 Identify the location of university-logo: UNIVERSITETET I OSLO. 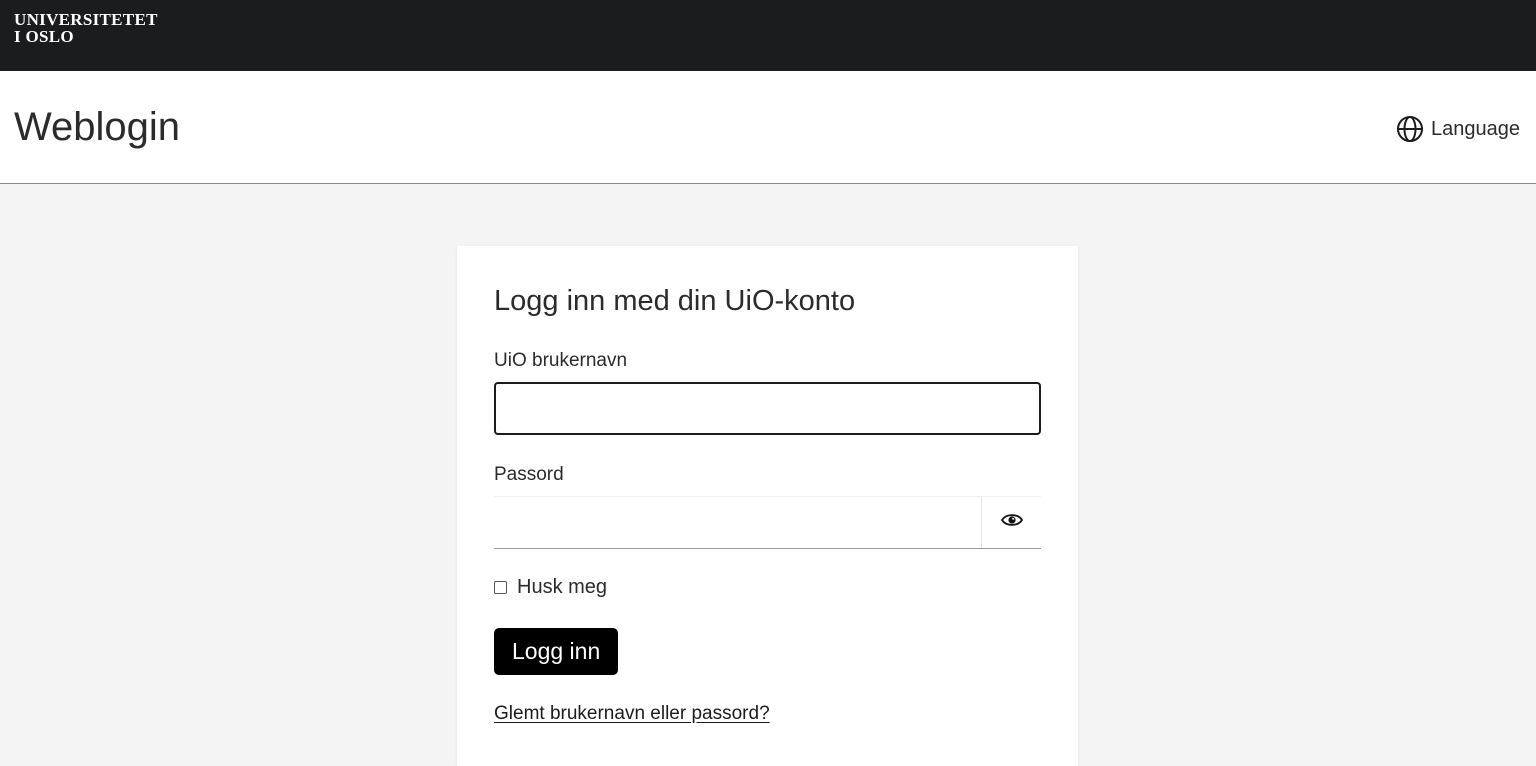
(86, 28).